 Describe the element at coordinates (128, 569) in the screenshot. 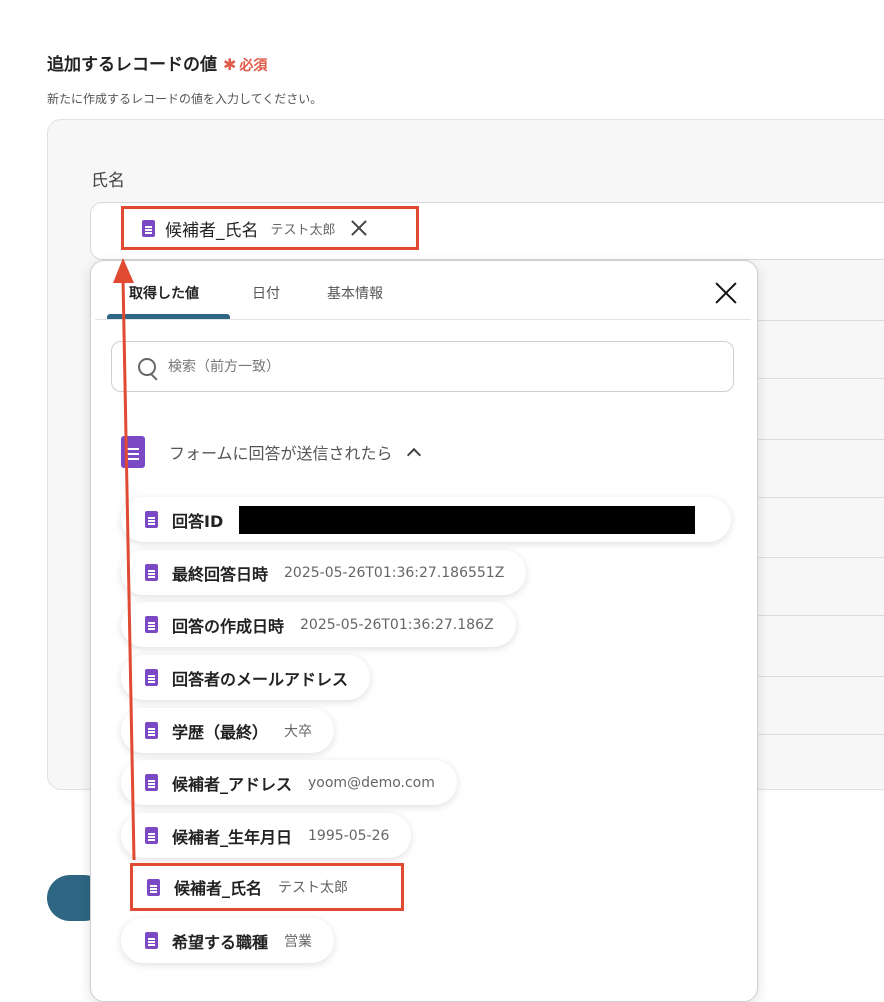

I see `arrow-line` at that location.